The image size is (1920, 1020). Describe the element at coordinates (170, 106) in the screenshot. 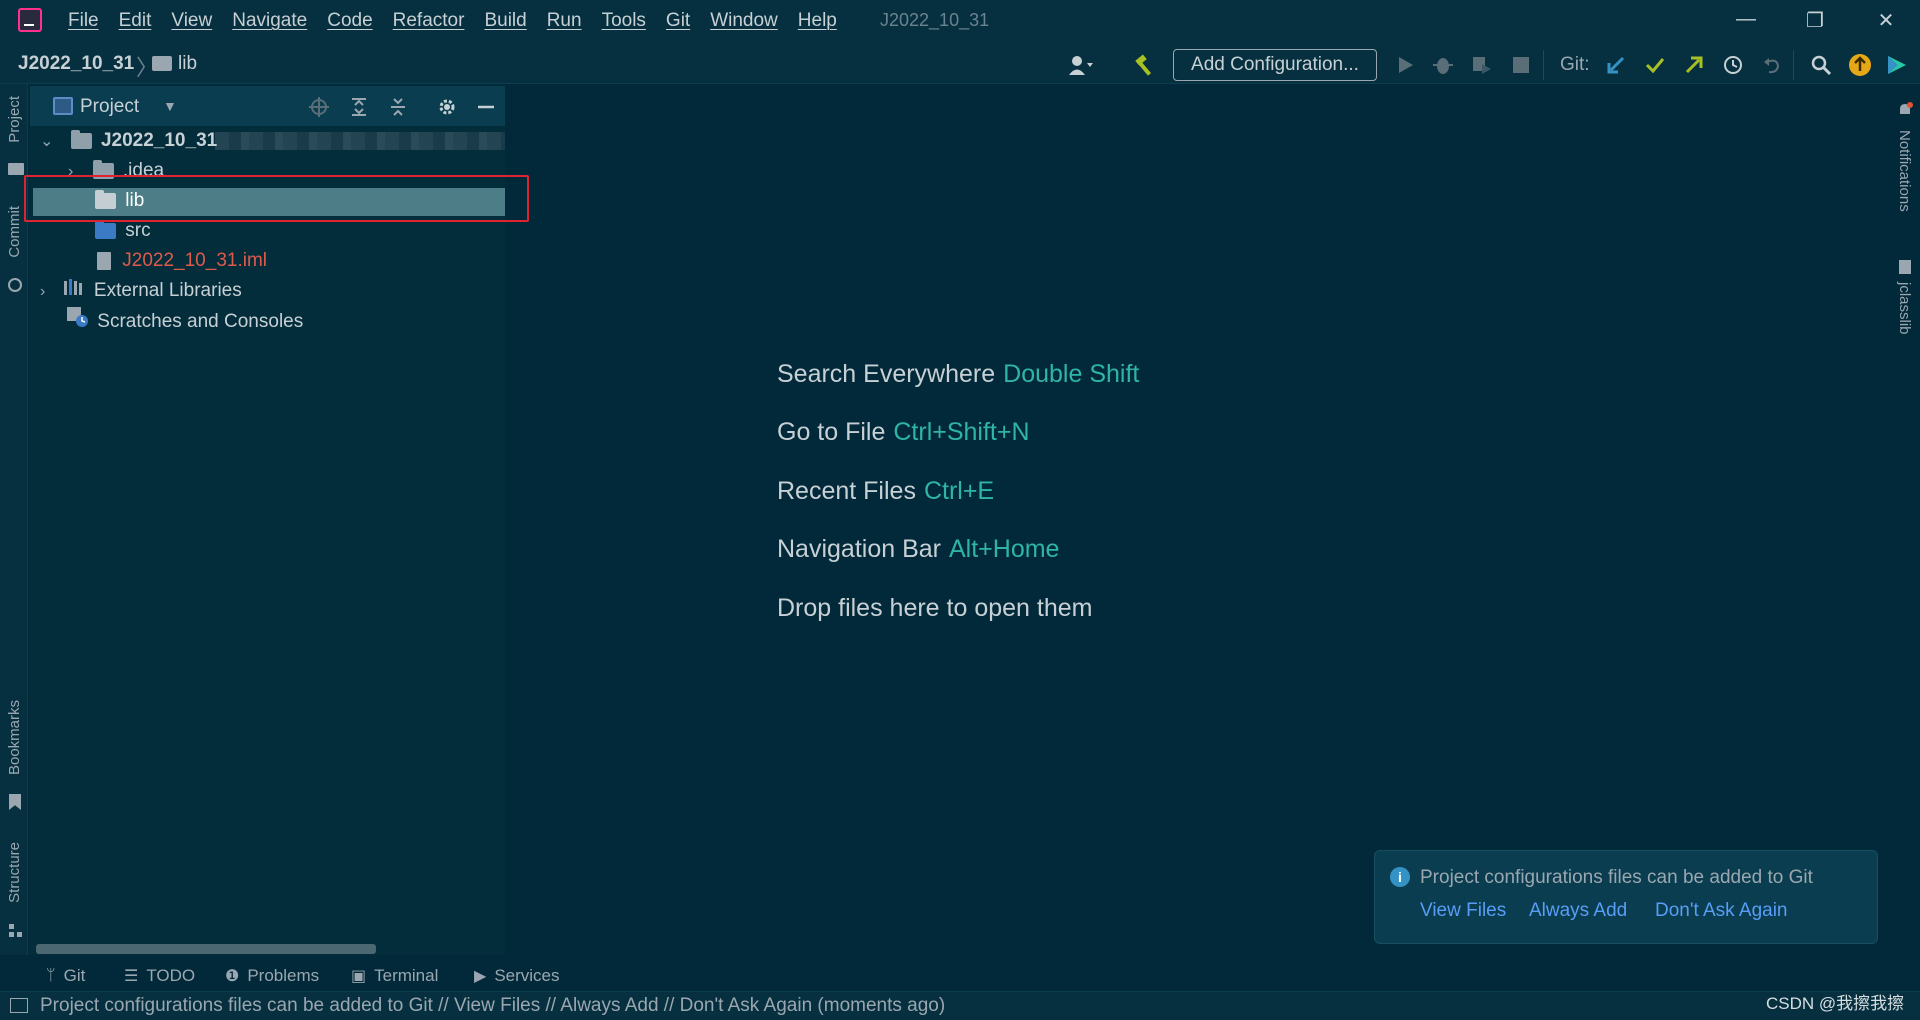

I see `chevron-down-icon: ▼` at that location.